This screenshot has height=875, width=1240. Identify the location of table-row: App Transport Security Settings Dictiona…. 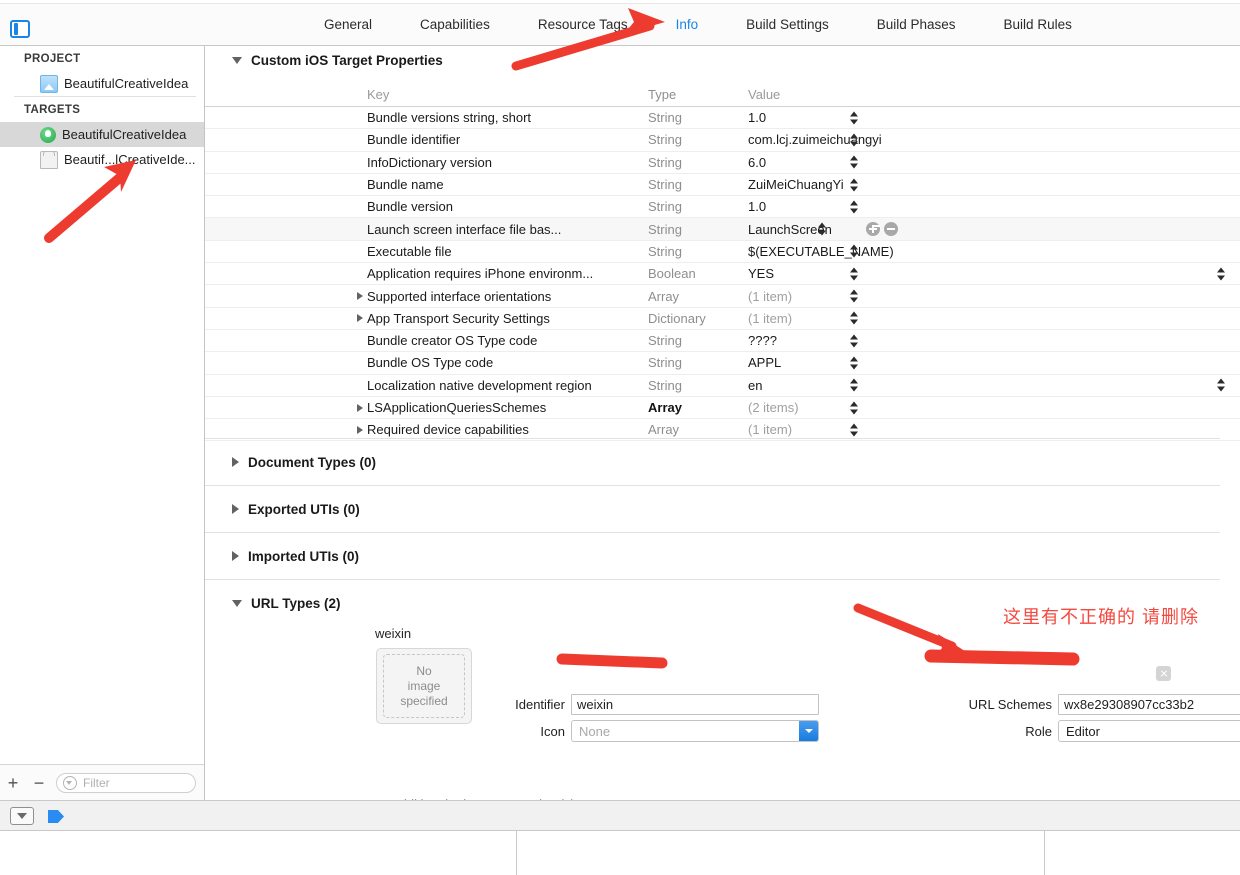
(722, 319).